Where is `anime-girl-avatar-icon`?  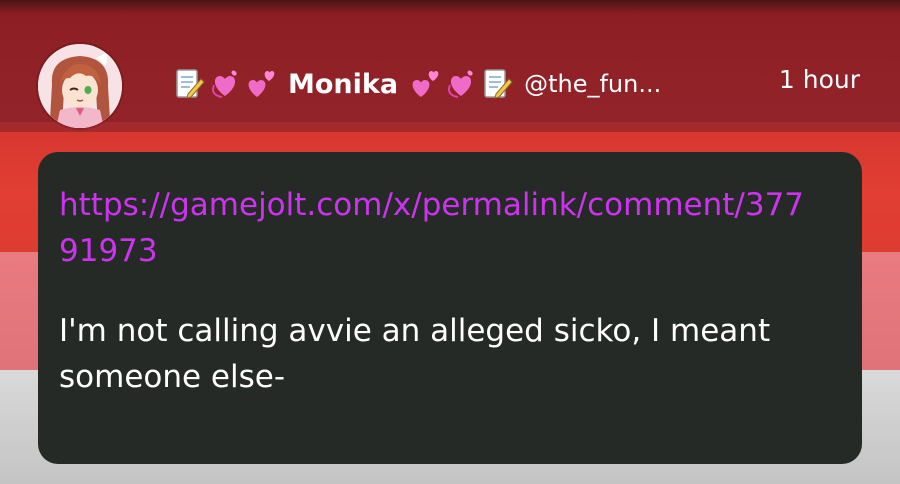
anime-girl-avatar-icon is located at coordinates (80, 86).